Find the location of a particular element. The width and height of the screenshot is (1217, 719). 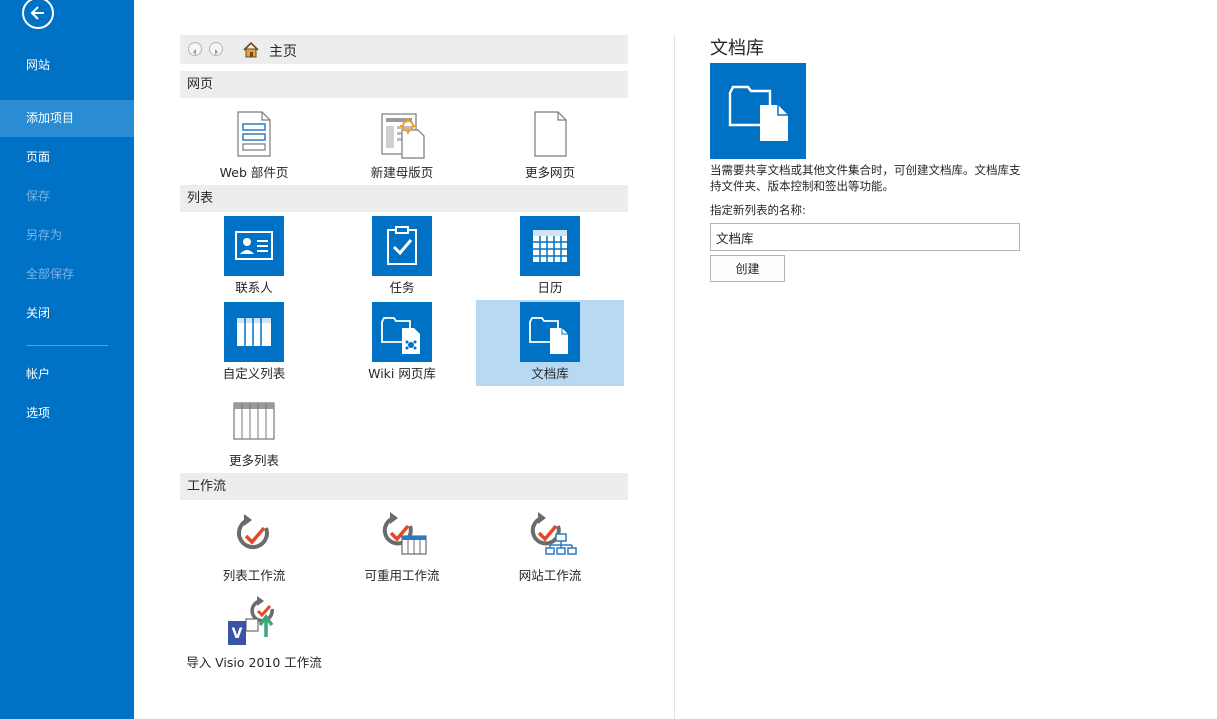

tile-wiki-library: Wiki 网页库 is located at coordinates (402, 343).